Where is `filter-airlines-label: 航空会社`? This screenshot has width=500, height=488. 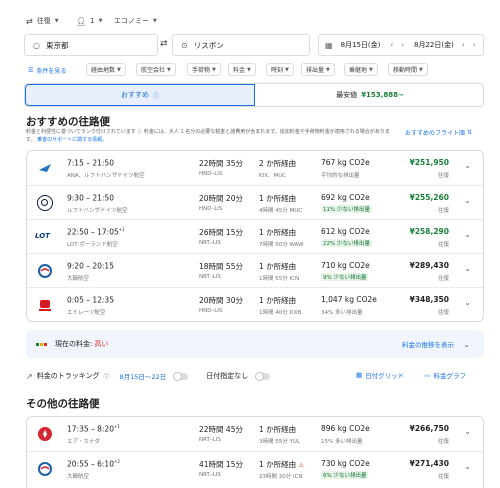
filter-airlines-label: 航空会社 is located at coordinates (153, 70).